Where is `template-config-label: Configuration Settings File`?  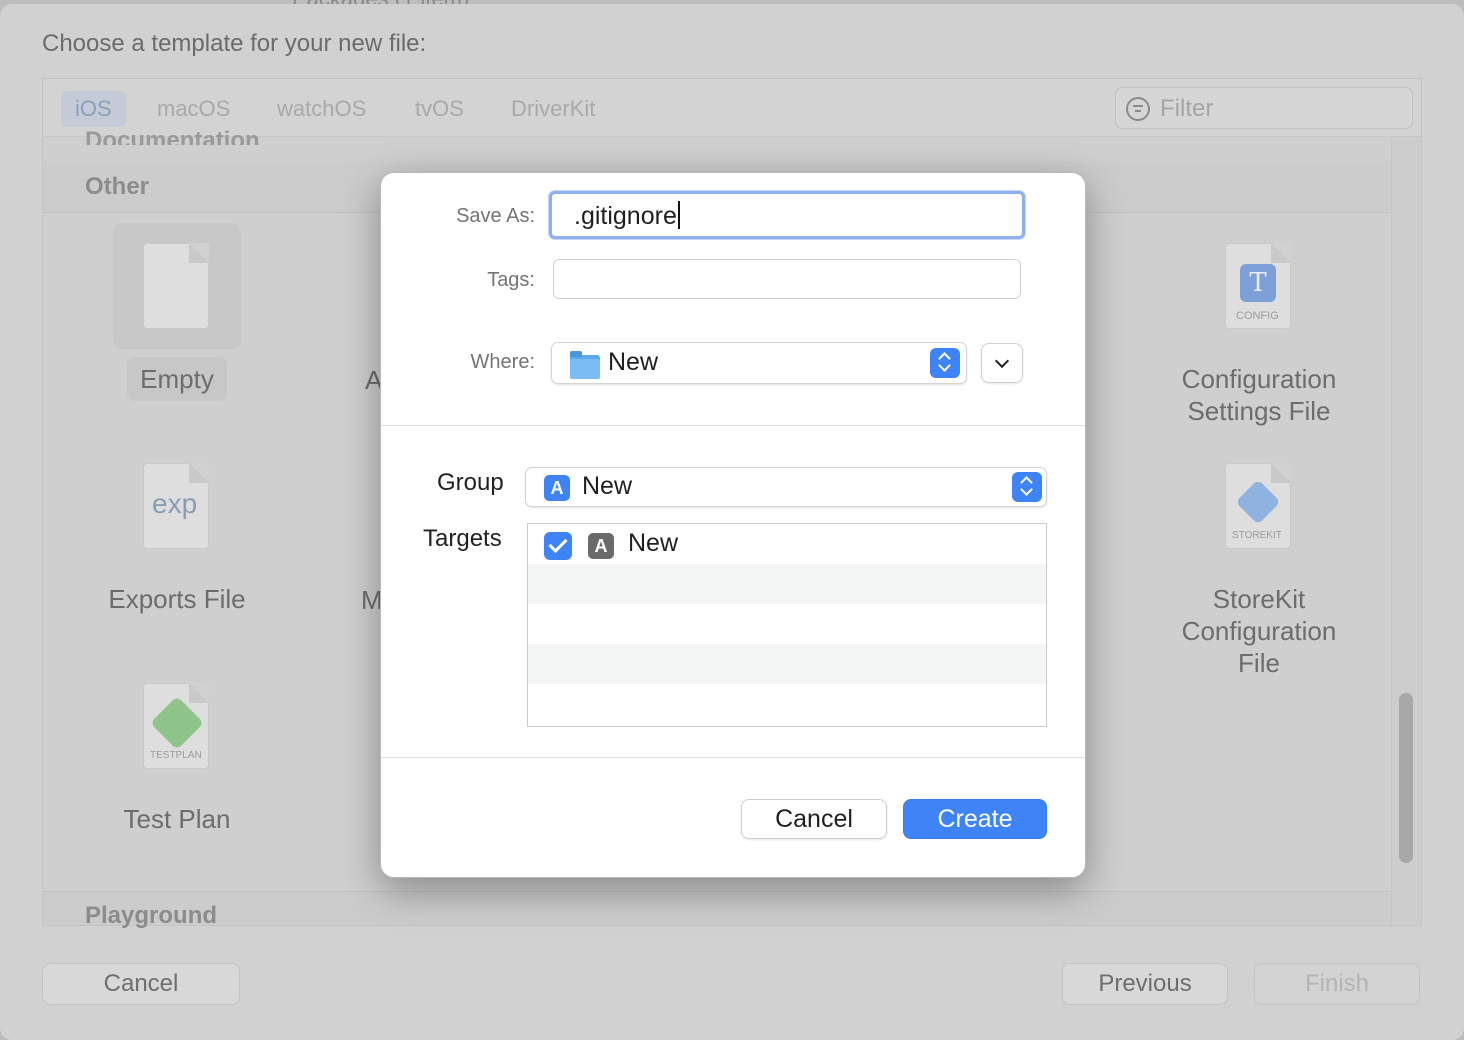 template-config-label: Configuration Settings File is located at coordinates (1259, 395).